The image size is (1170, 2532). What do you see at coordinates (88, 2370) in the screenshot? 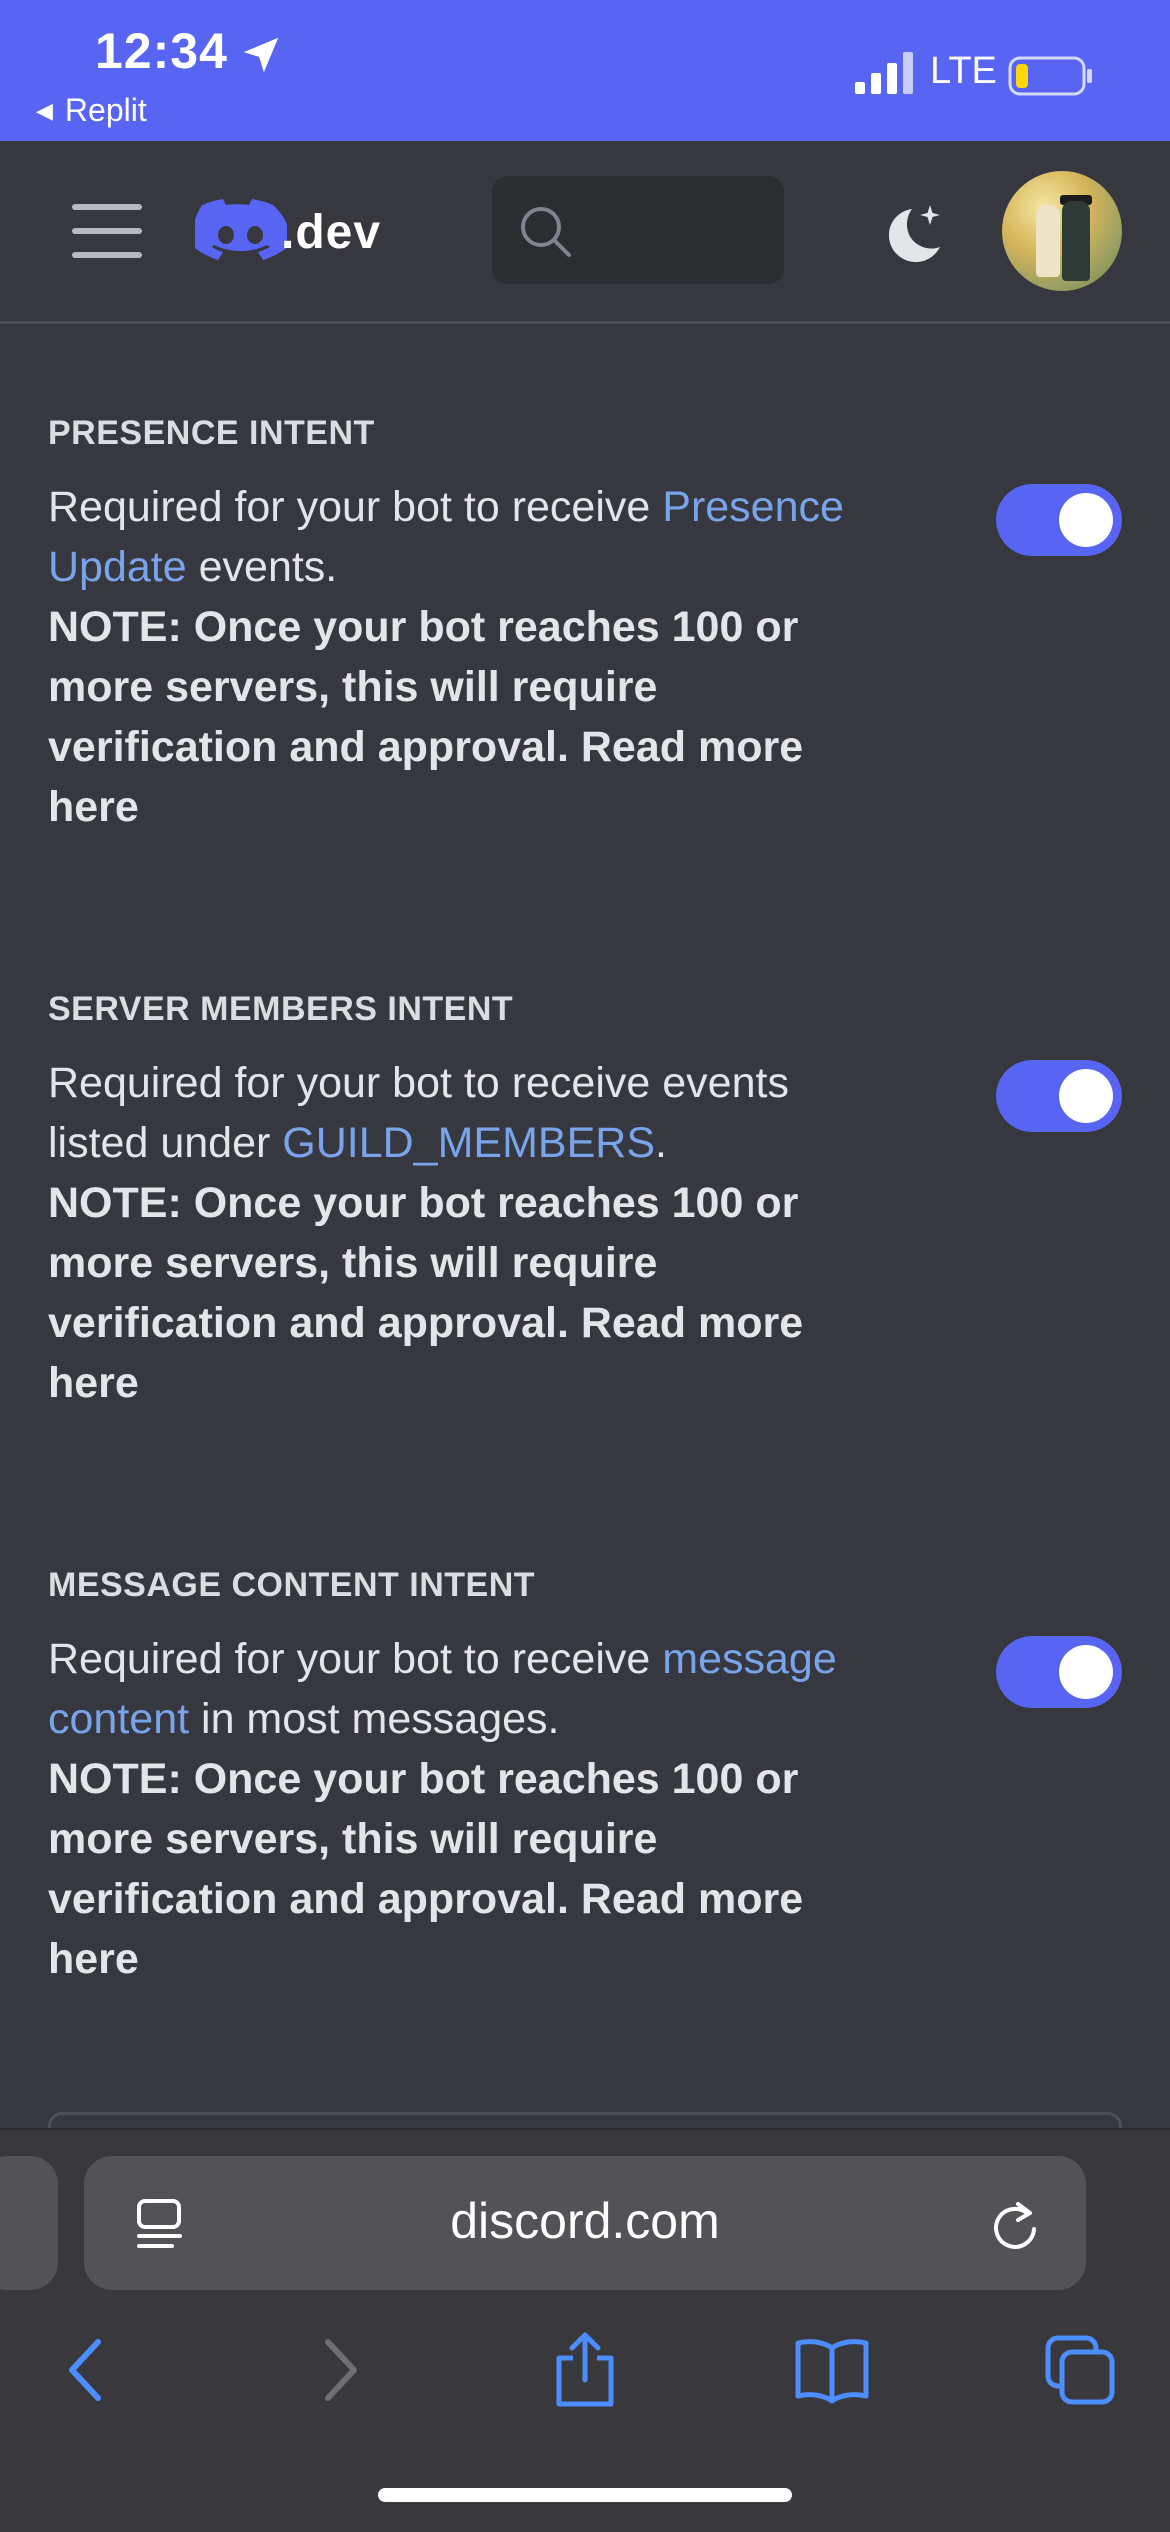
I see `back-arrow-icon` at bounding box center [88, 2370].